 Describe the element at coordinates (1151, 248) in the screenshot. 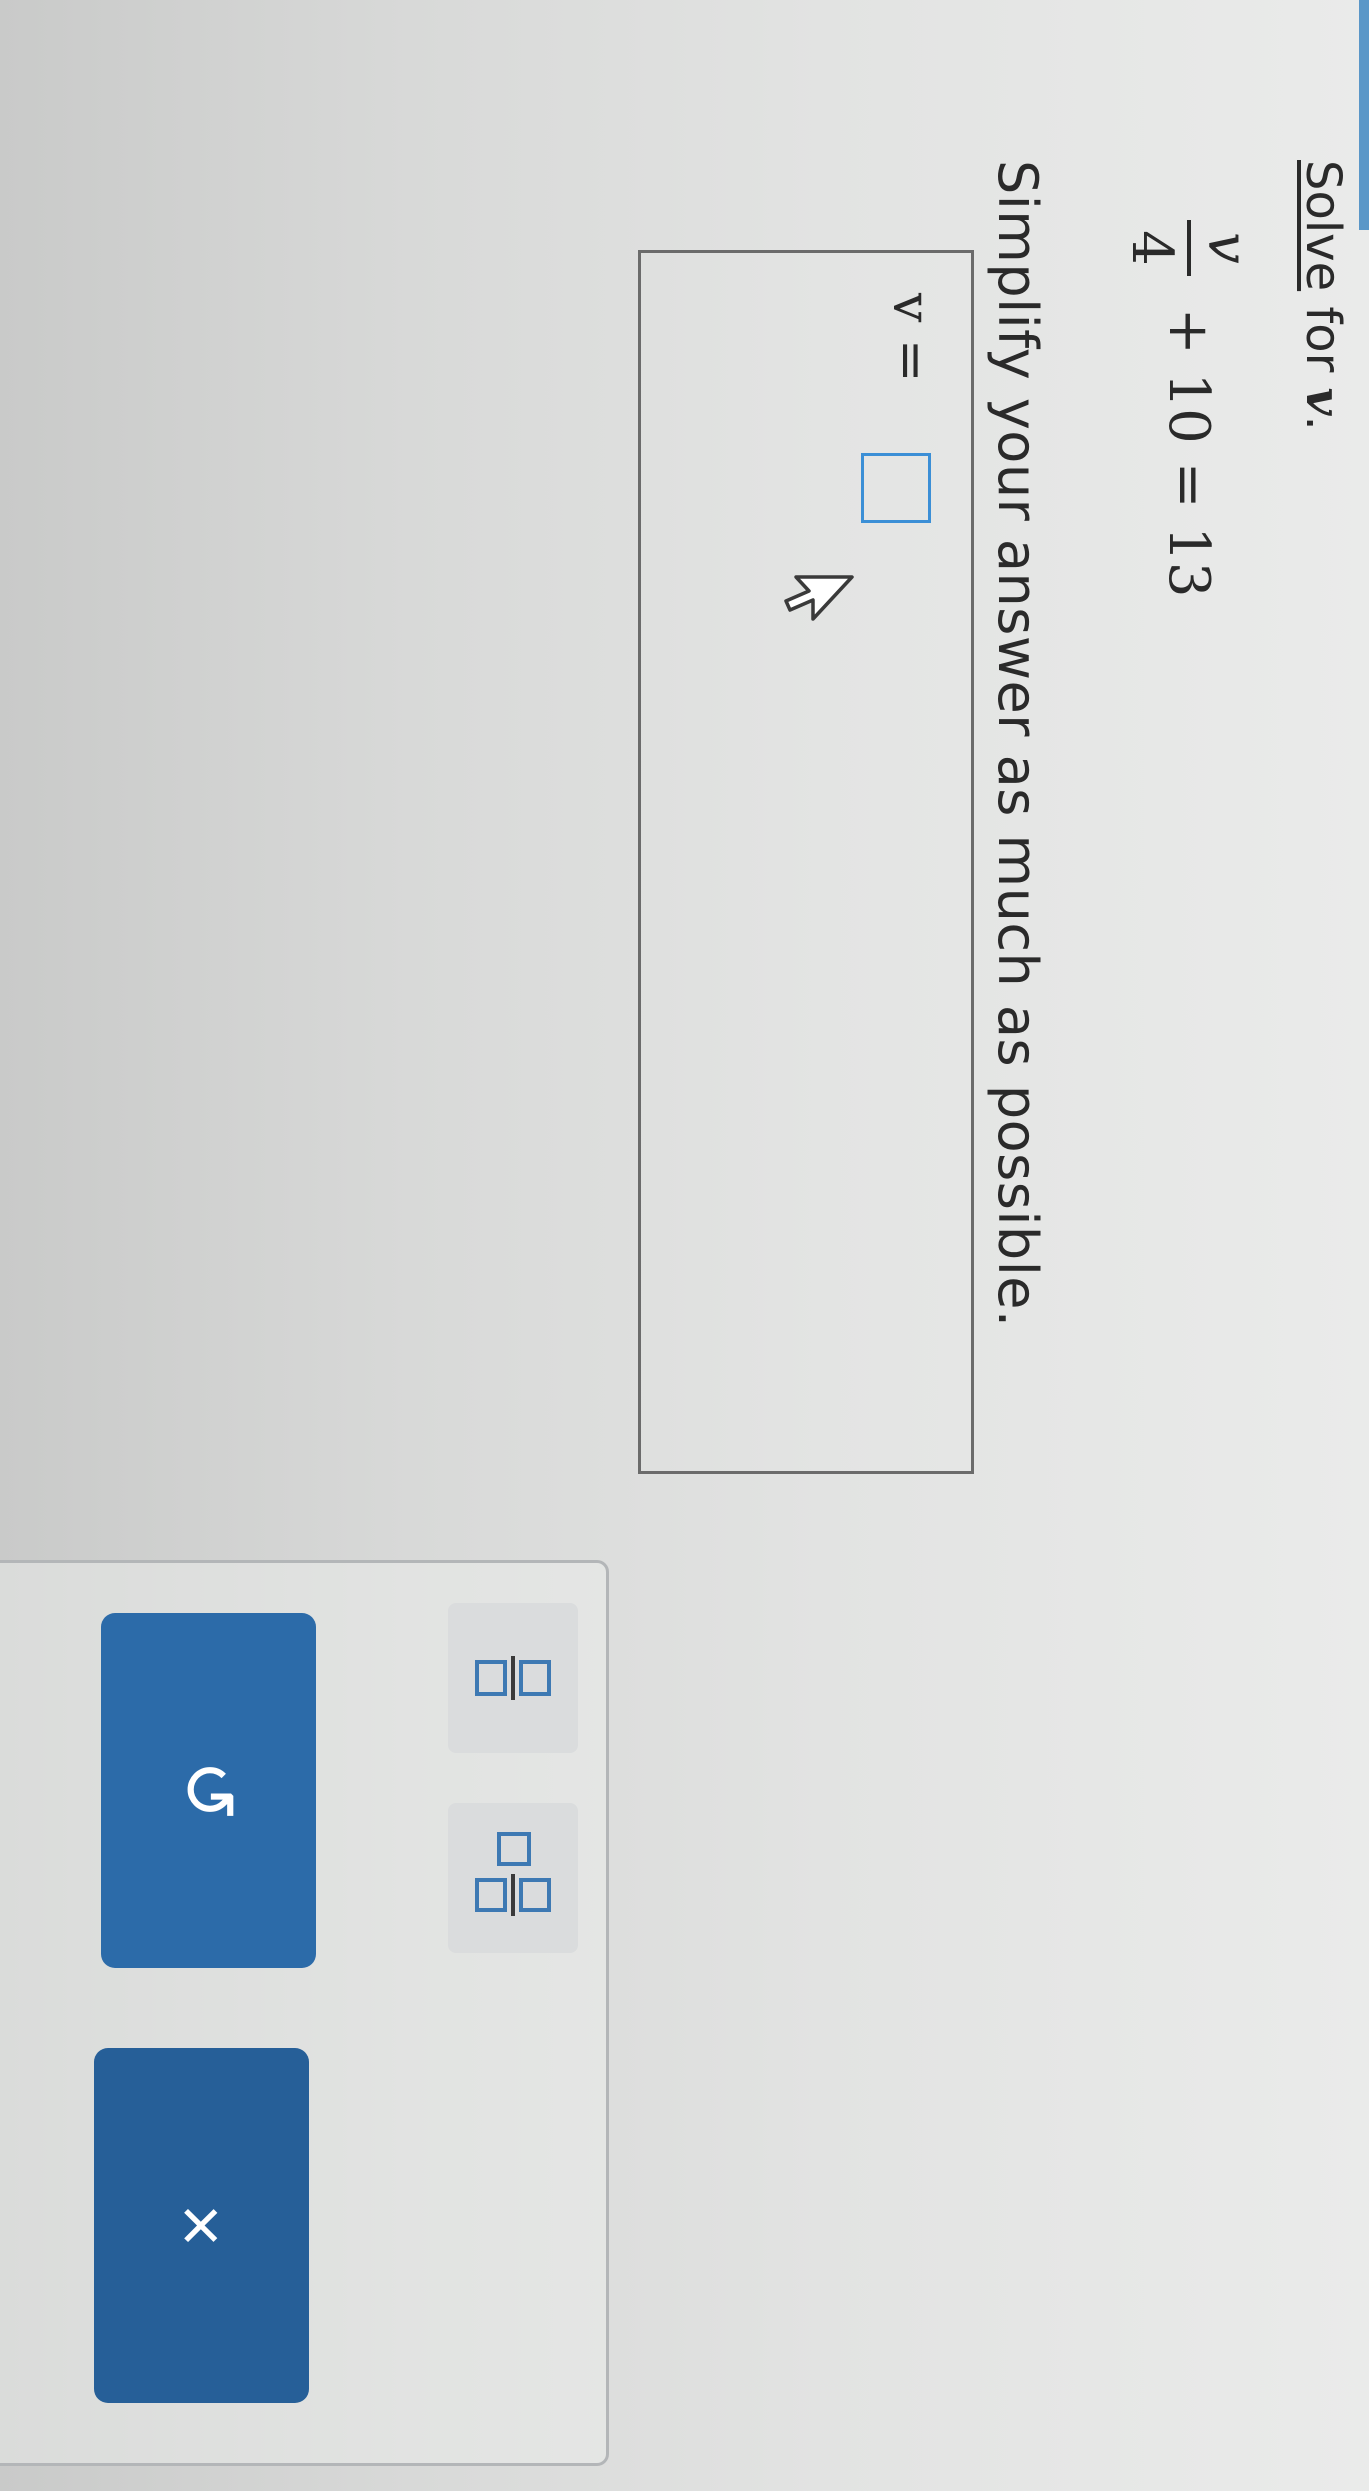

I see `fraction-denominator: 4` at that location.